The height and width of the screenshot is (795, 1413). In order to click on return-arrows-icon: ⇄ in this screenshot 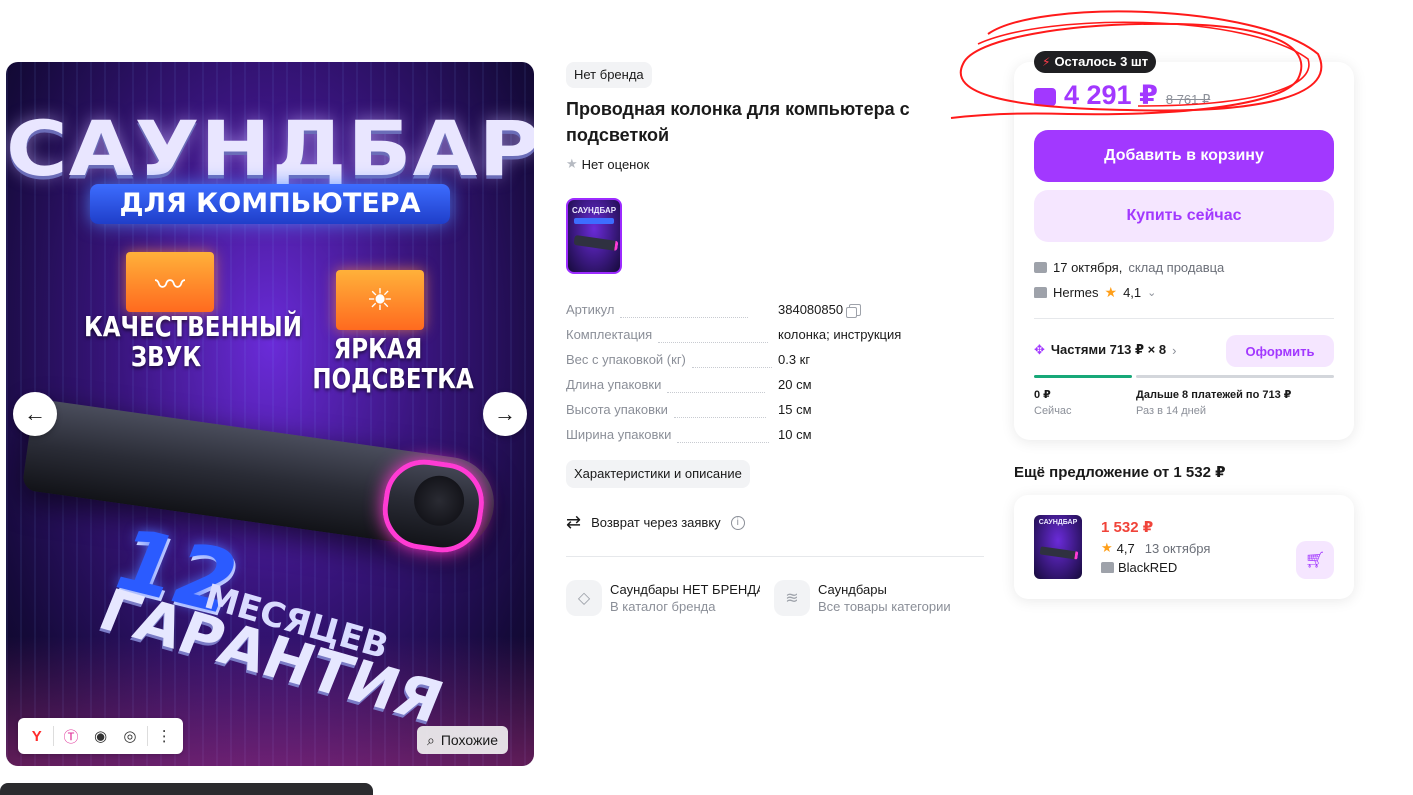, I will do `click(574, 522)`.